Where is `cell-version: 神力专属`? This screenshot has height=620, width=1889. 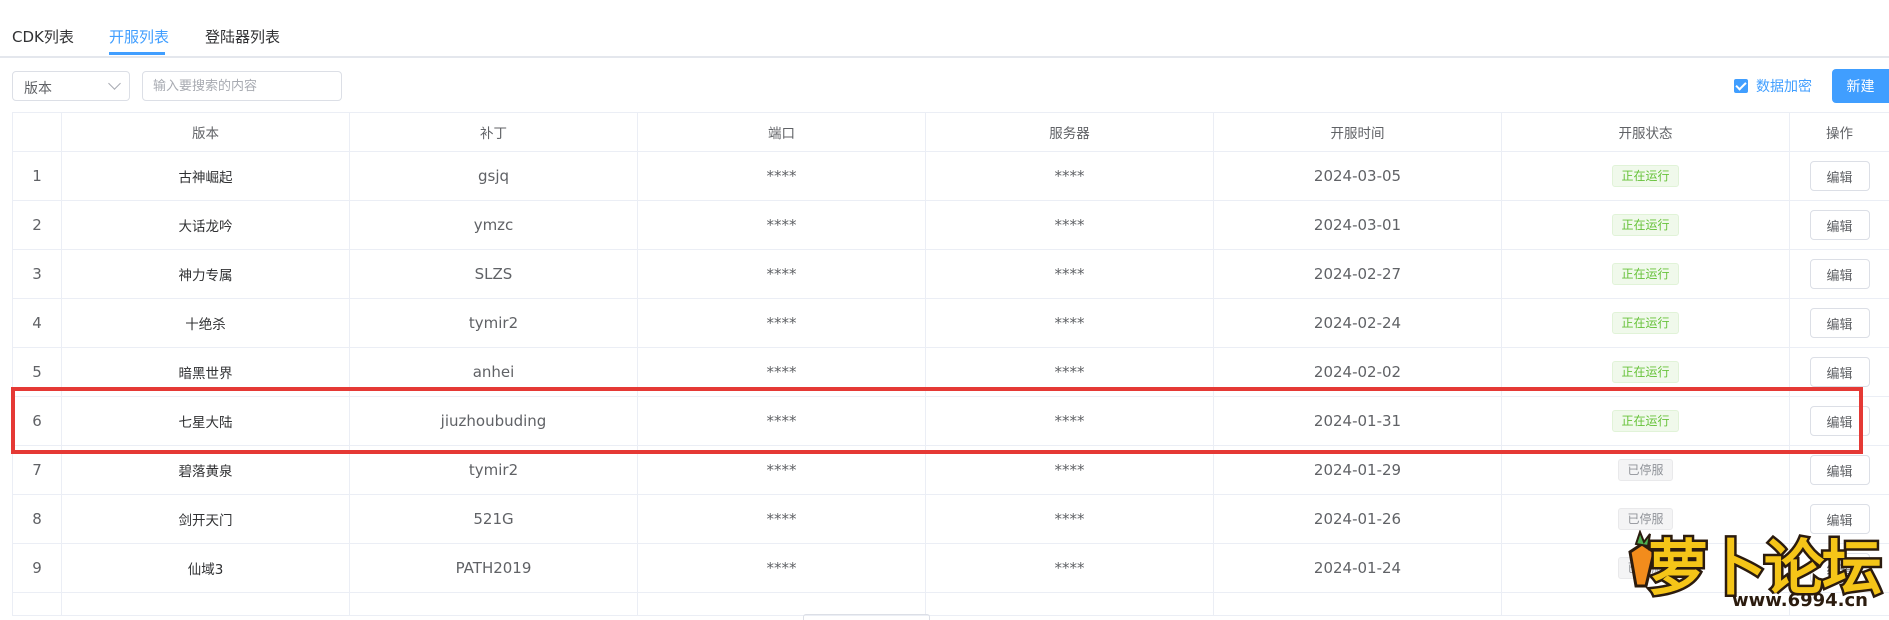
cell-version: 神力专属 is located at coordinates (206, 274).